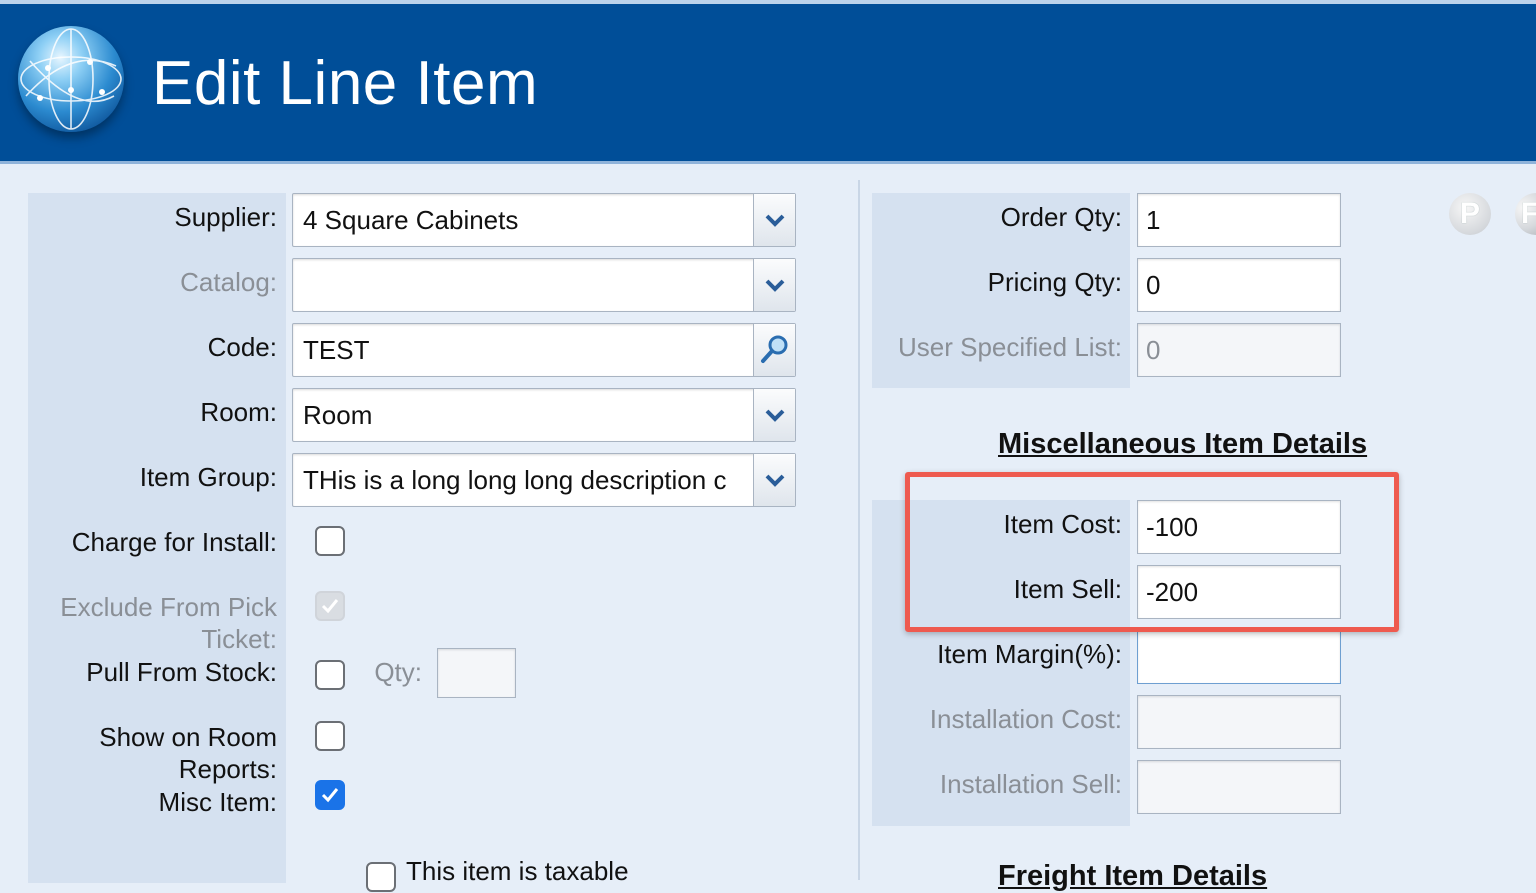  I want to click on supplier-dropdown-button, so click(774, 220).